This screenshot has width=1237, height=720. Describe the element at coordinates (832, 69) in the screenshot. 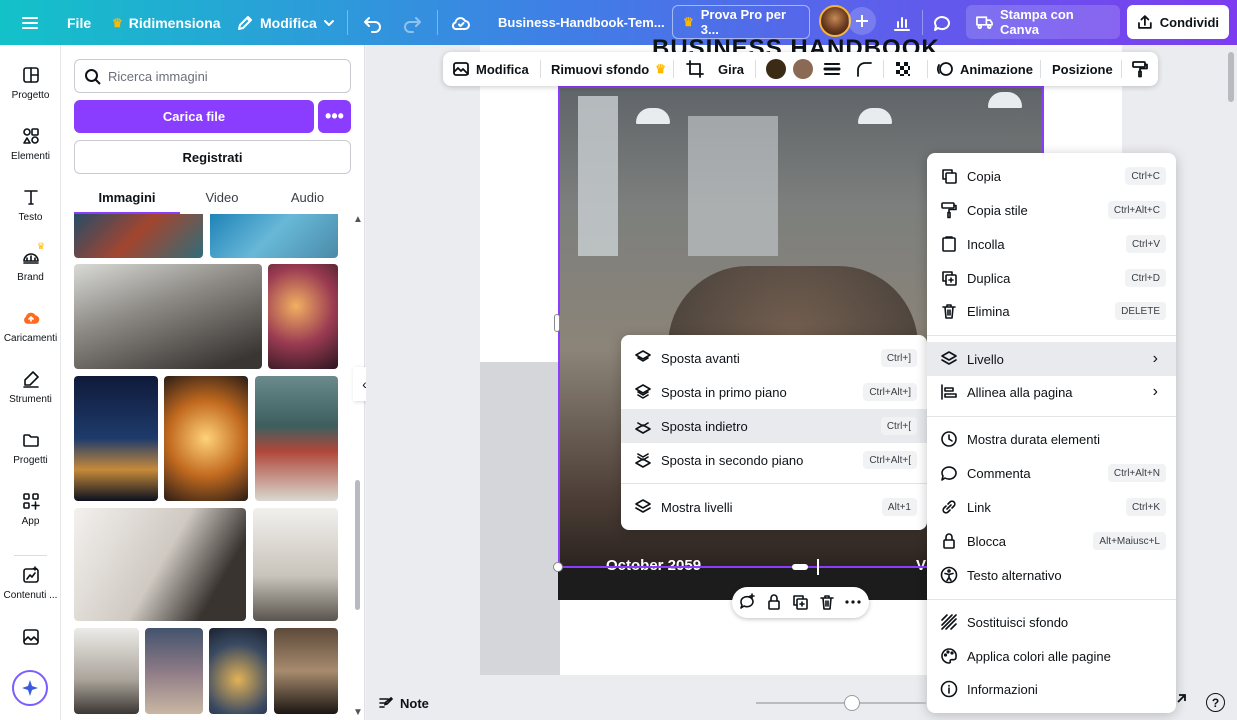

I see `border-style-button` at that location.